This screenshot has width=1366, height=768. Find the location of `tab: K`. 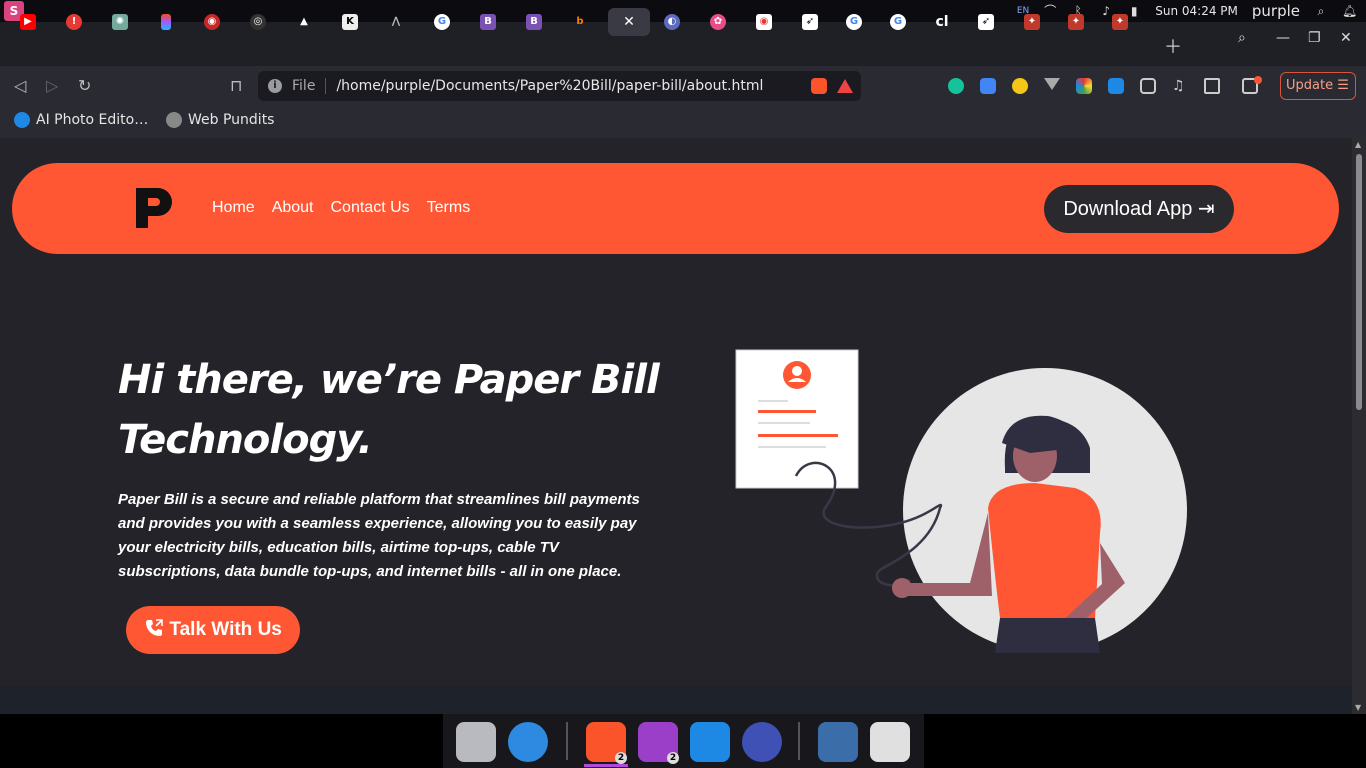

tab: K is located at coordinates (350, 22).